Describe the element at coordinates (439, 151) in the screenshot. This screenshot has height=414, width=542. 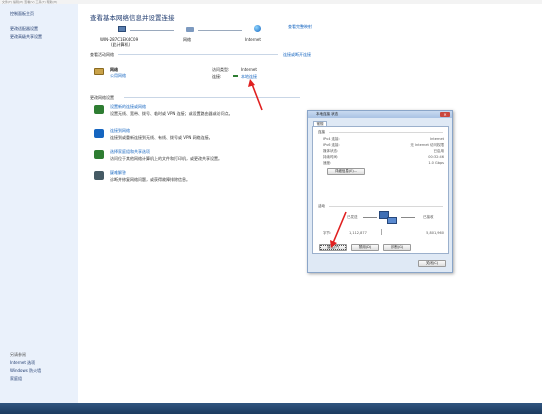
I see `media-state-value: 已启用` at that location.